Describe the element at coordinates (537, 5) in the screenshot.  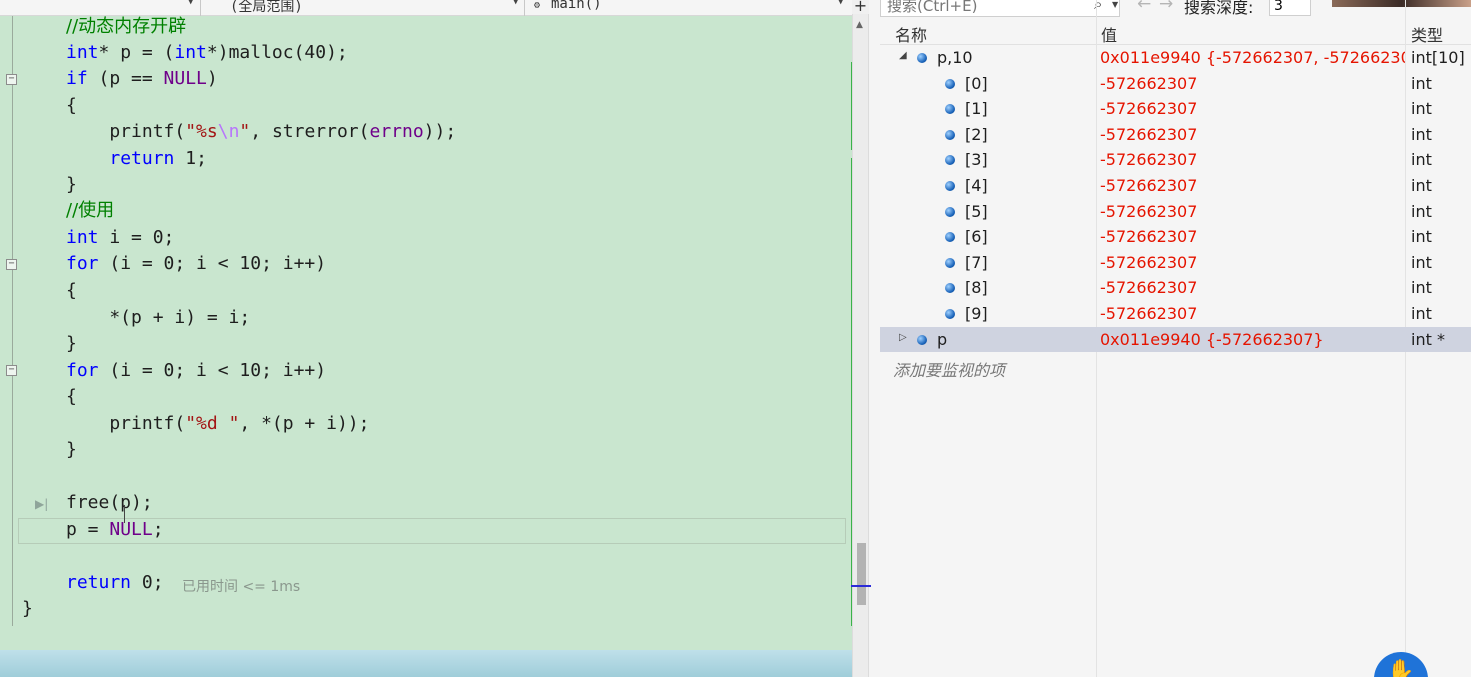
I see `function-icon: ⚙` at that location.